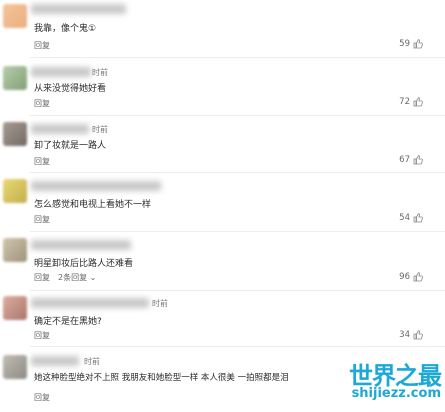 This screenshot has height=412, width=445. Describe the element at coordinates (70, 146) in the screenshot. I see `comment-text: 卸了妆就是一路人` at that location.